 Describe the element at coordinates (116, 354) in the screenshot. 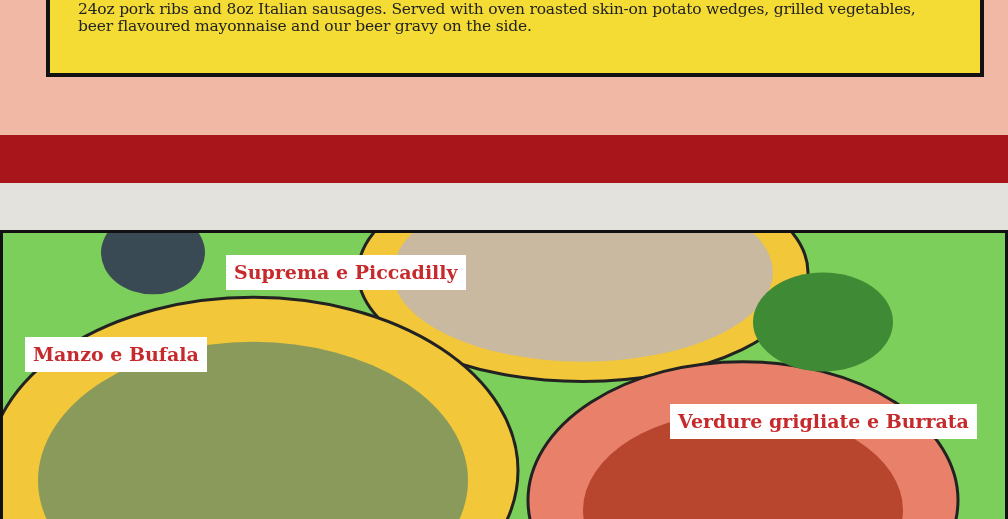

I see `dish-label: Manzo e Bufala` at that location.